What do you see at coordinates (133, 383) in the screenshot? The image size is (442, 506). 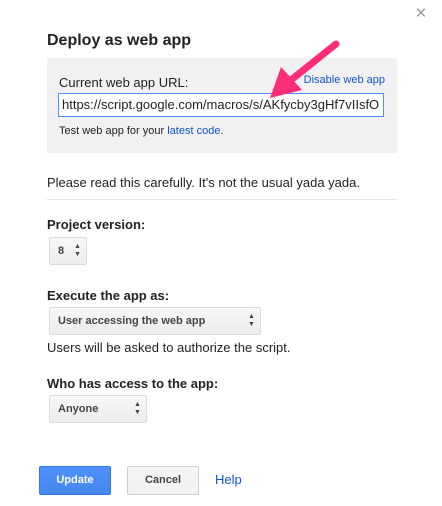 I see `access-label: Who has access to the app:` at bounding box center [133, 383].